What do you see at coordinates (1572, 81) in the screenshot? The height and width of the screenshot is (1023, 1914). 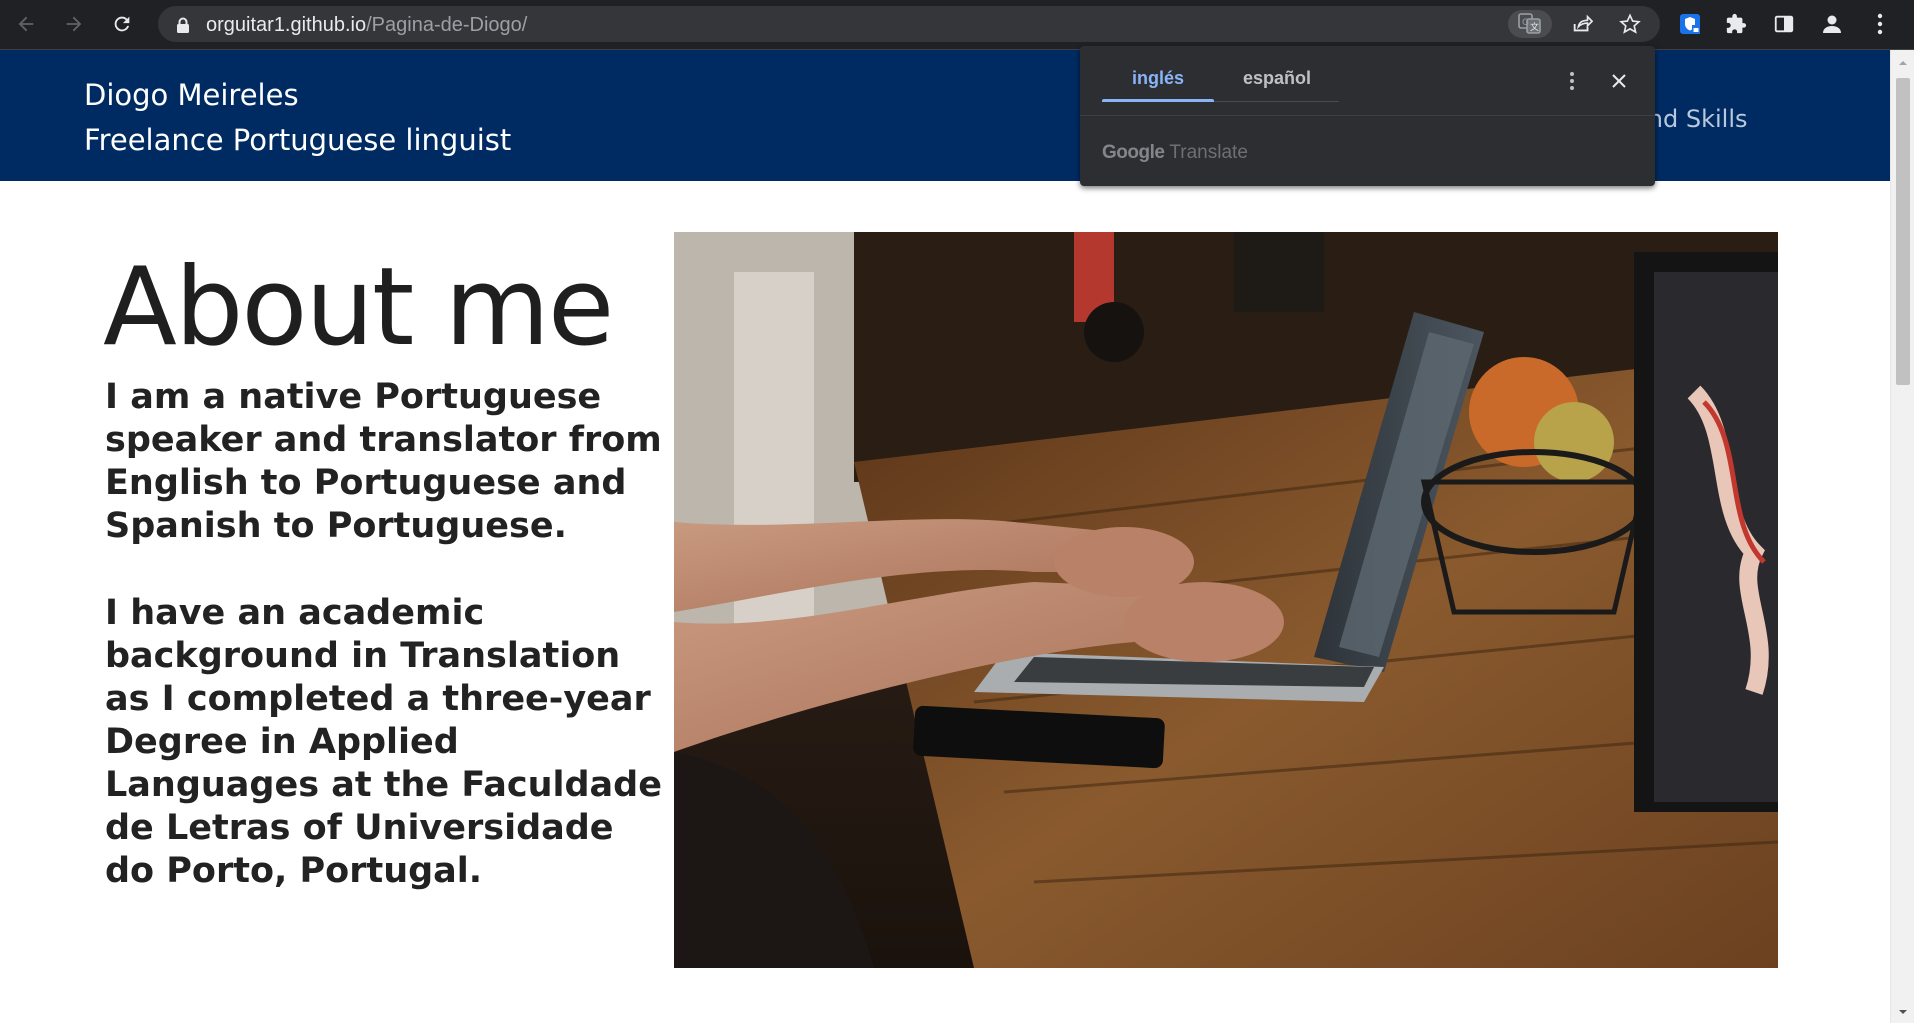 I see `more-options-icon` at bounding box center [1572, 81].